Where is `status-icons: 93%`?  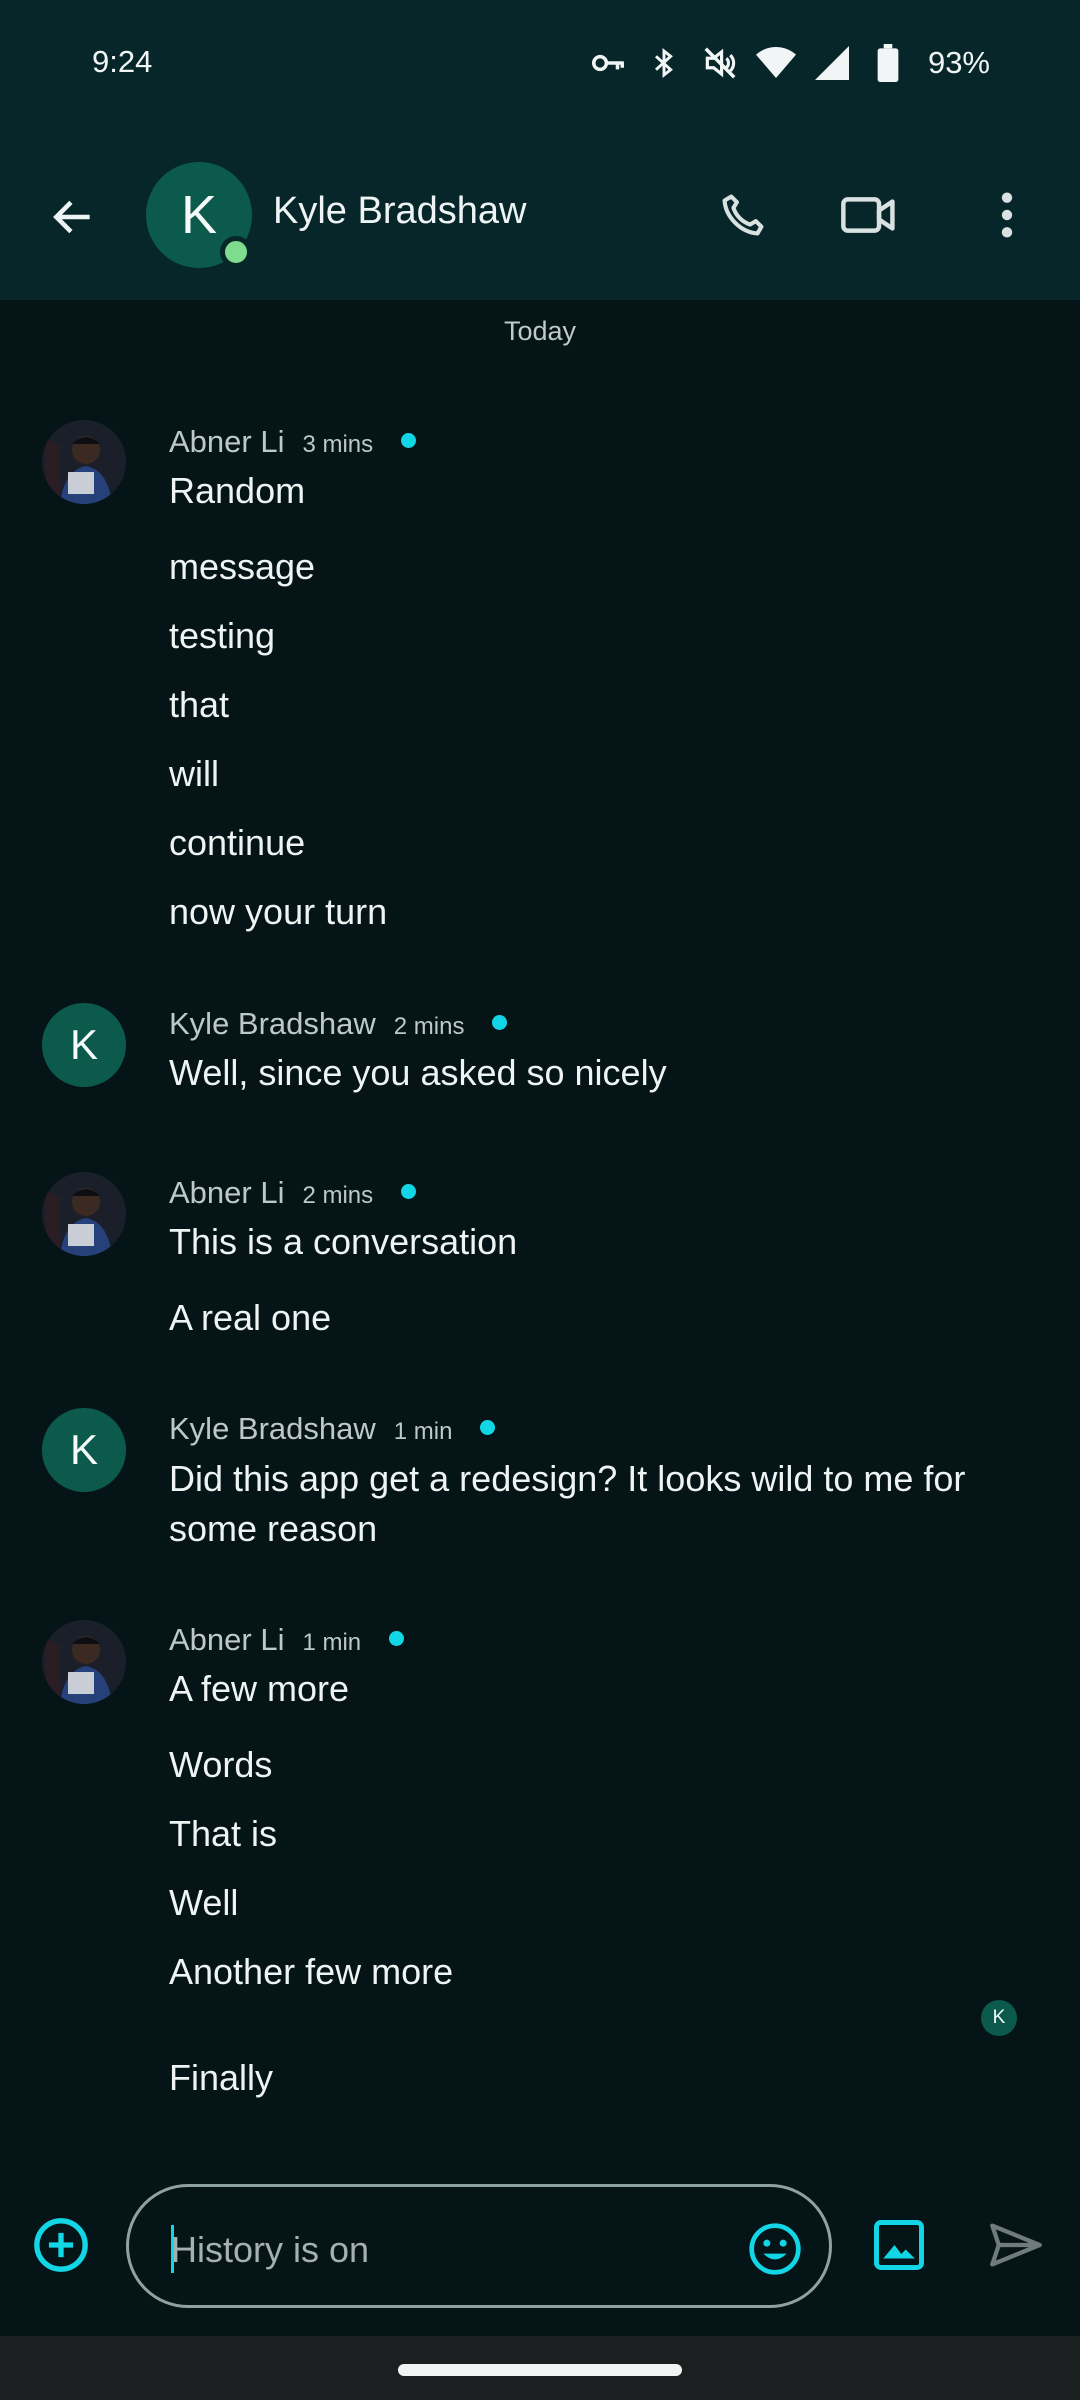 status-icons: 93% is located at coordinates (789, 63).